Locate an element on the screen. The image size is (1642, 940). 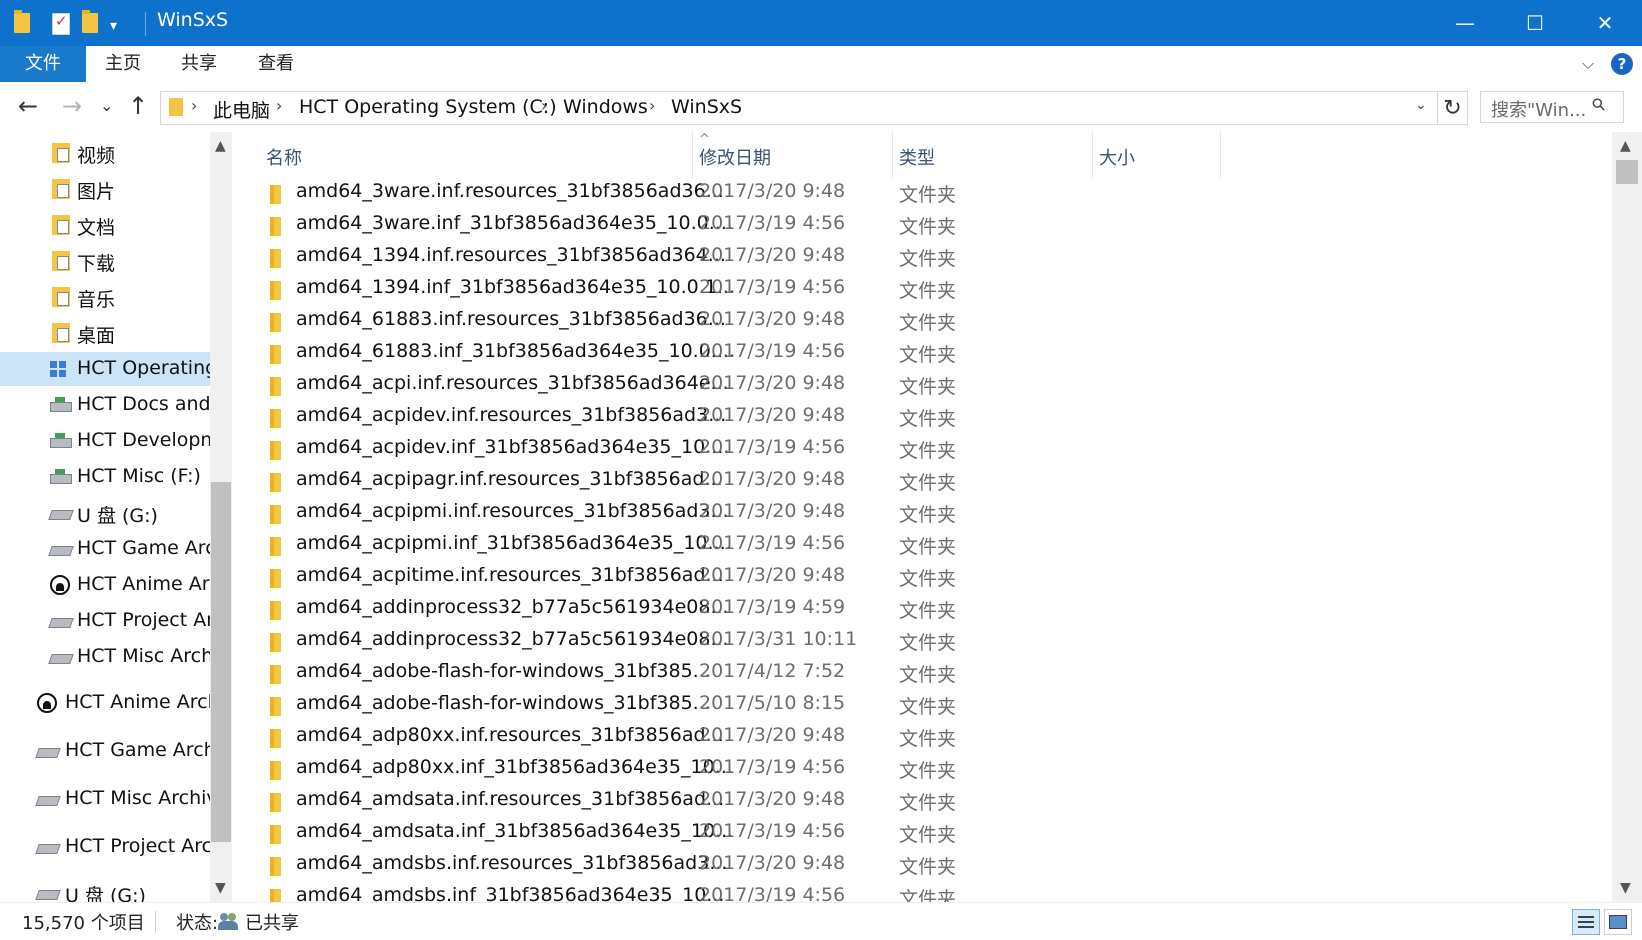
recent-locations-button: ⌄ is located at coordinates (106, 105).